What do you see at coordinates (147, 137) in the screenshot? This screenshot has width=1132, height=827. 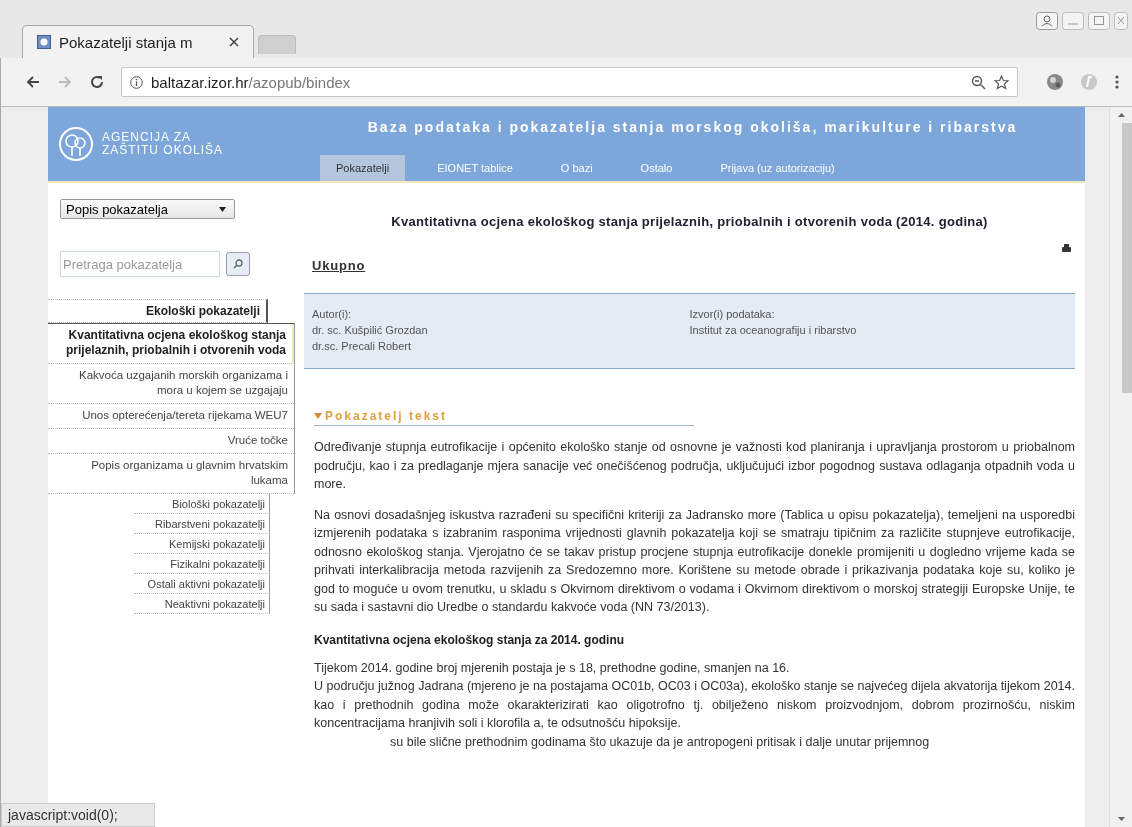 I see `logo-text: AGENCIJA ZA` at bounding box center [147, 137].